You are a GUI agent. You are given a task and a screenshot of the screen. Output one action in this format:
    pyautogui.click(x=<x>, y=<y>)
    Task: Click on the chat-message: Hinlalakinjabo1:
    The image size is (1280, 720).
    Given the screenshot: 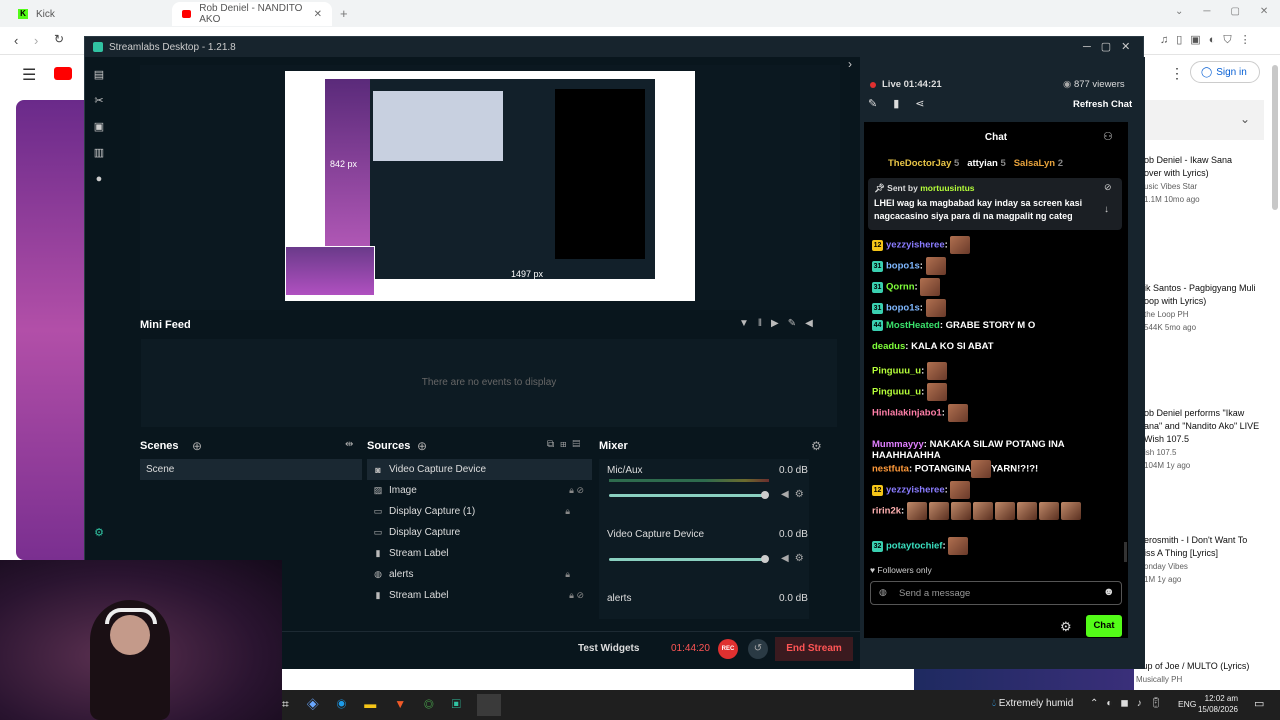 What is the action you would take?
    pyautogui.click(x=920, y=413)
    